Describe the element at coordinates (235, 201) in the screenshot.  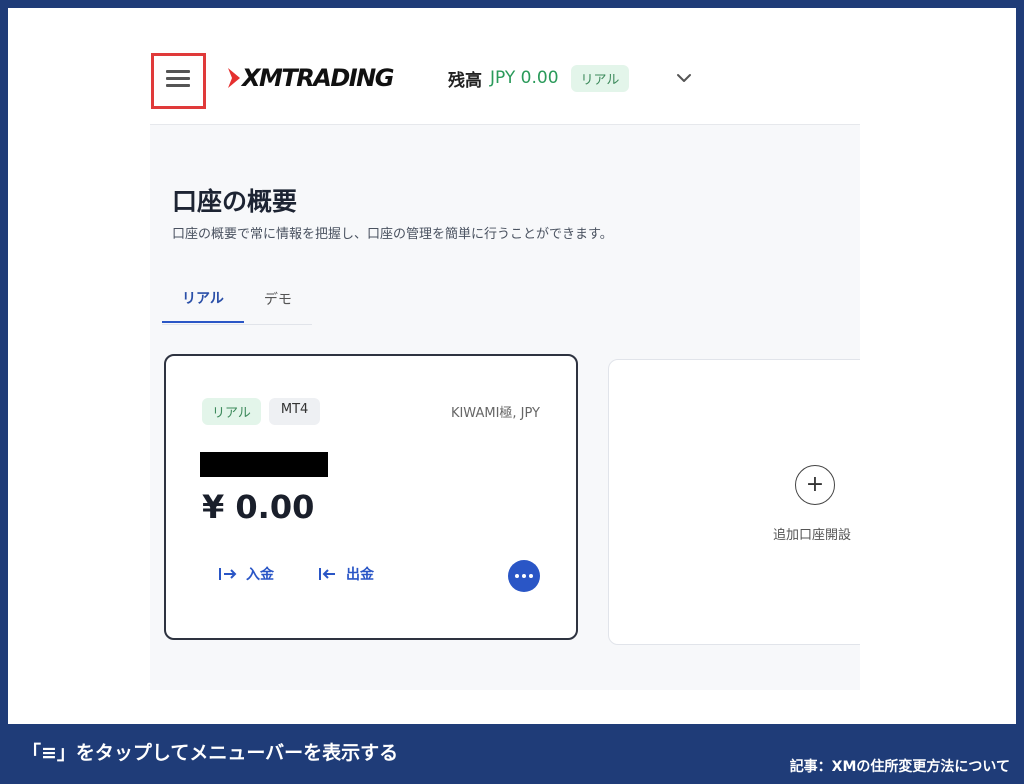
I see `page-title: 口座の概要` at that location.